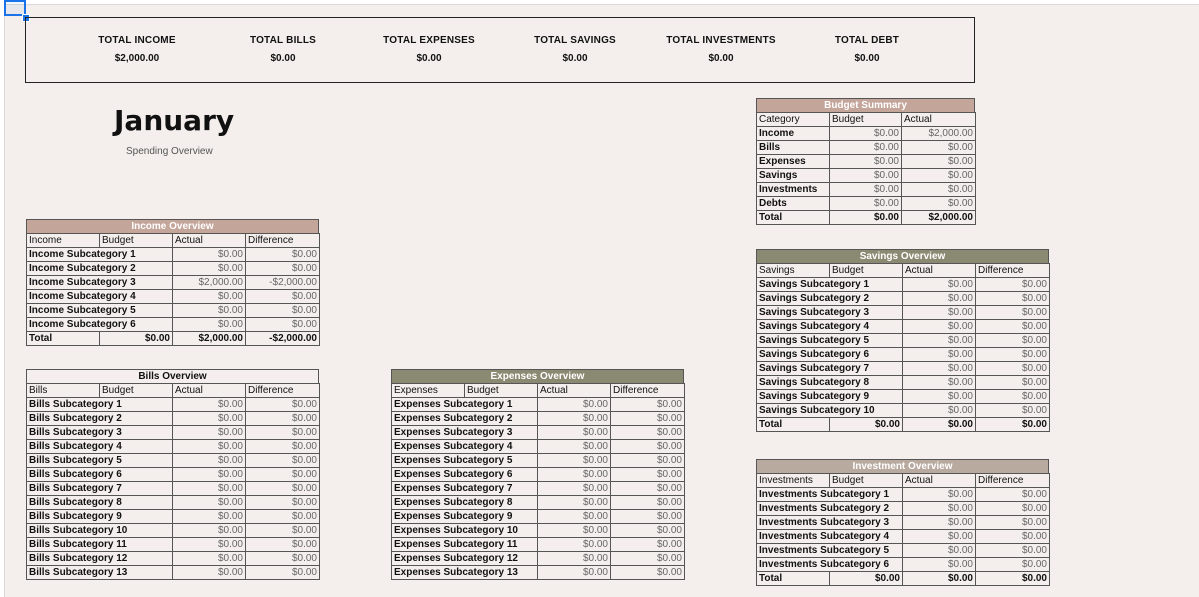  What do you see at coordinates (172, 376) in the screenshot?
I see `table-title: Bills Overview` at bounding box center [172, 376].